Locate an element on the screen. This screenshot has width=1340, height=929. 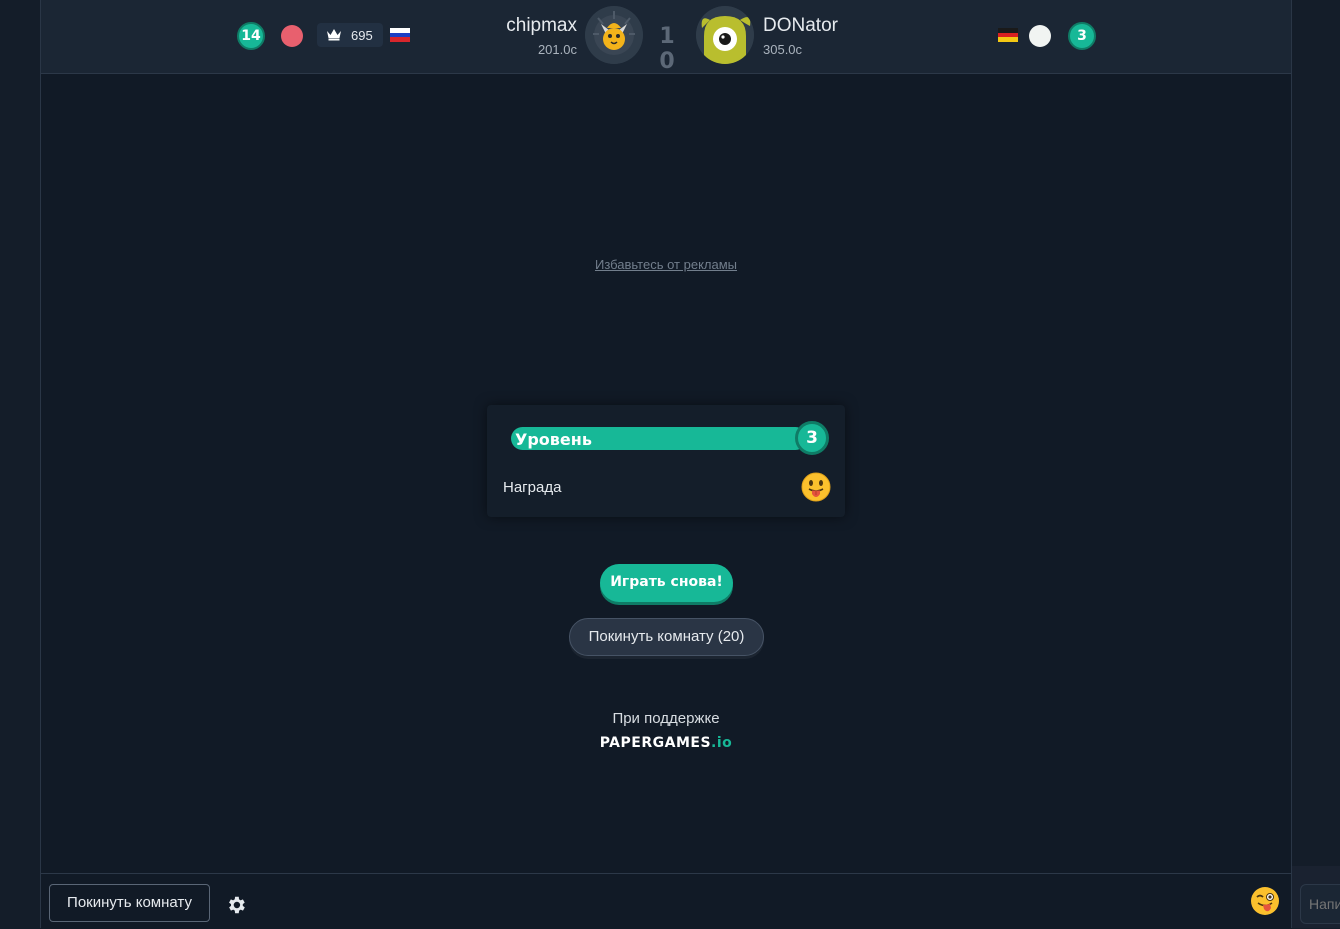
remove-ads-link: Избавьтесь от рекламы is located at coordinates (666, 264).